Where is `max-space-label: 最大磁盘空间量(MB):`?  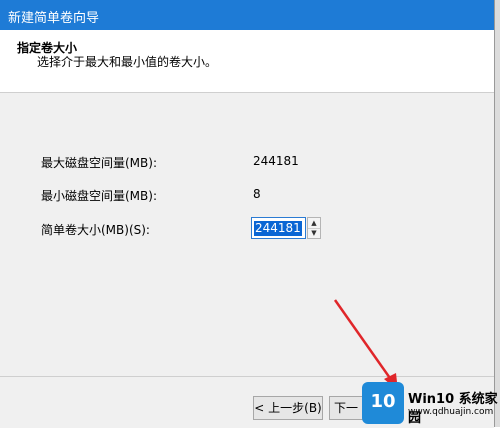 max-space-label: 最大磁盘空间量(MB): is located at coordinates (99, 163).